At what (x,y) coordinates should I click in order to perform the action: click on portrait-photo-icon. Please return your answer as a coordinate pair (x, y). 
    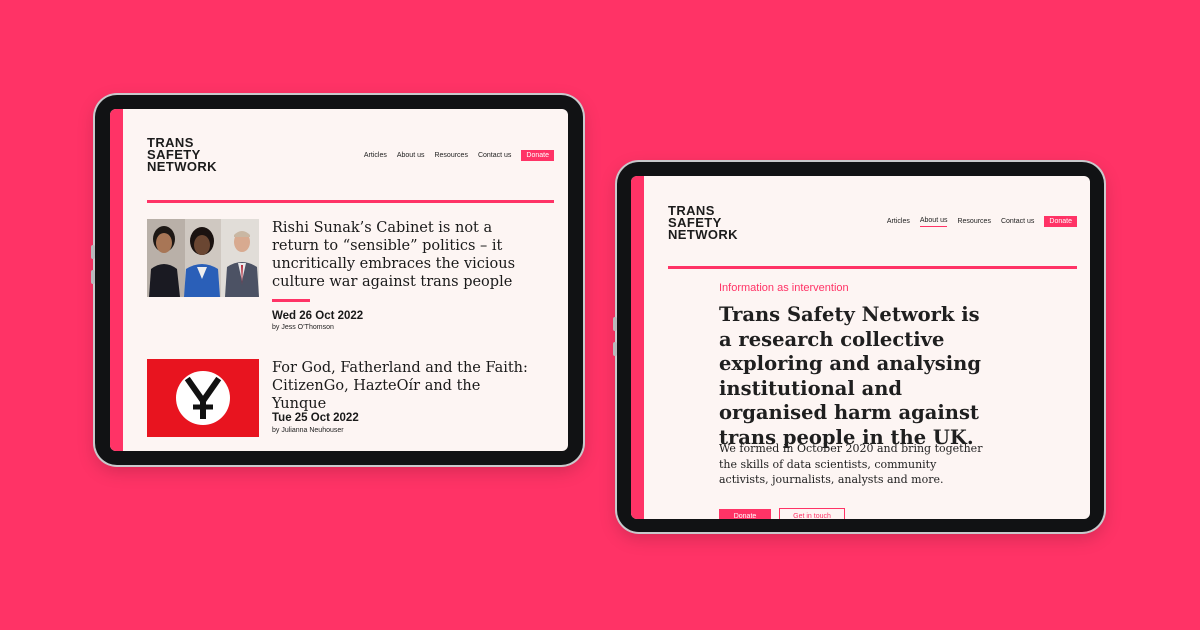
    Looking at the image, I should click on (203, 258).